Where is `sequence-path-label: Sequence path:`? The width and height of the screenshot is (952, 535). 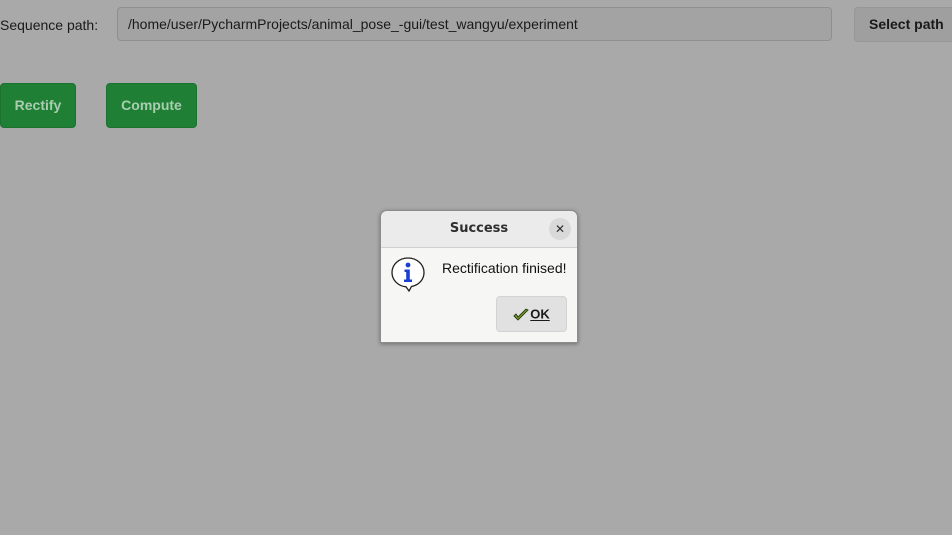 sequence-path-label: Sequence path: is located at coordinates (49, 25).